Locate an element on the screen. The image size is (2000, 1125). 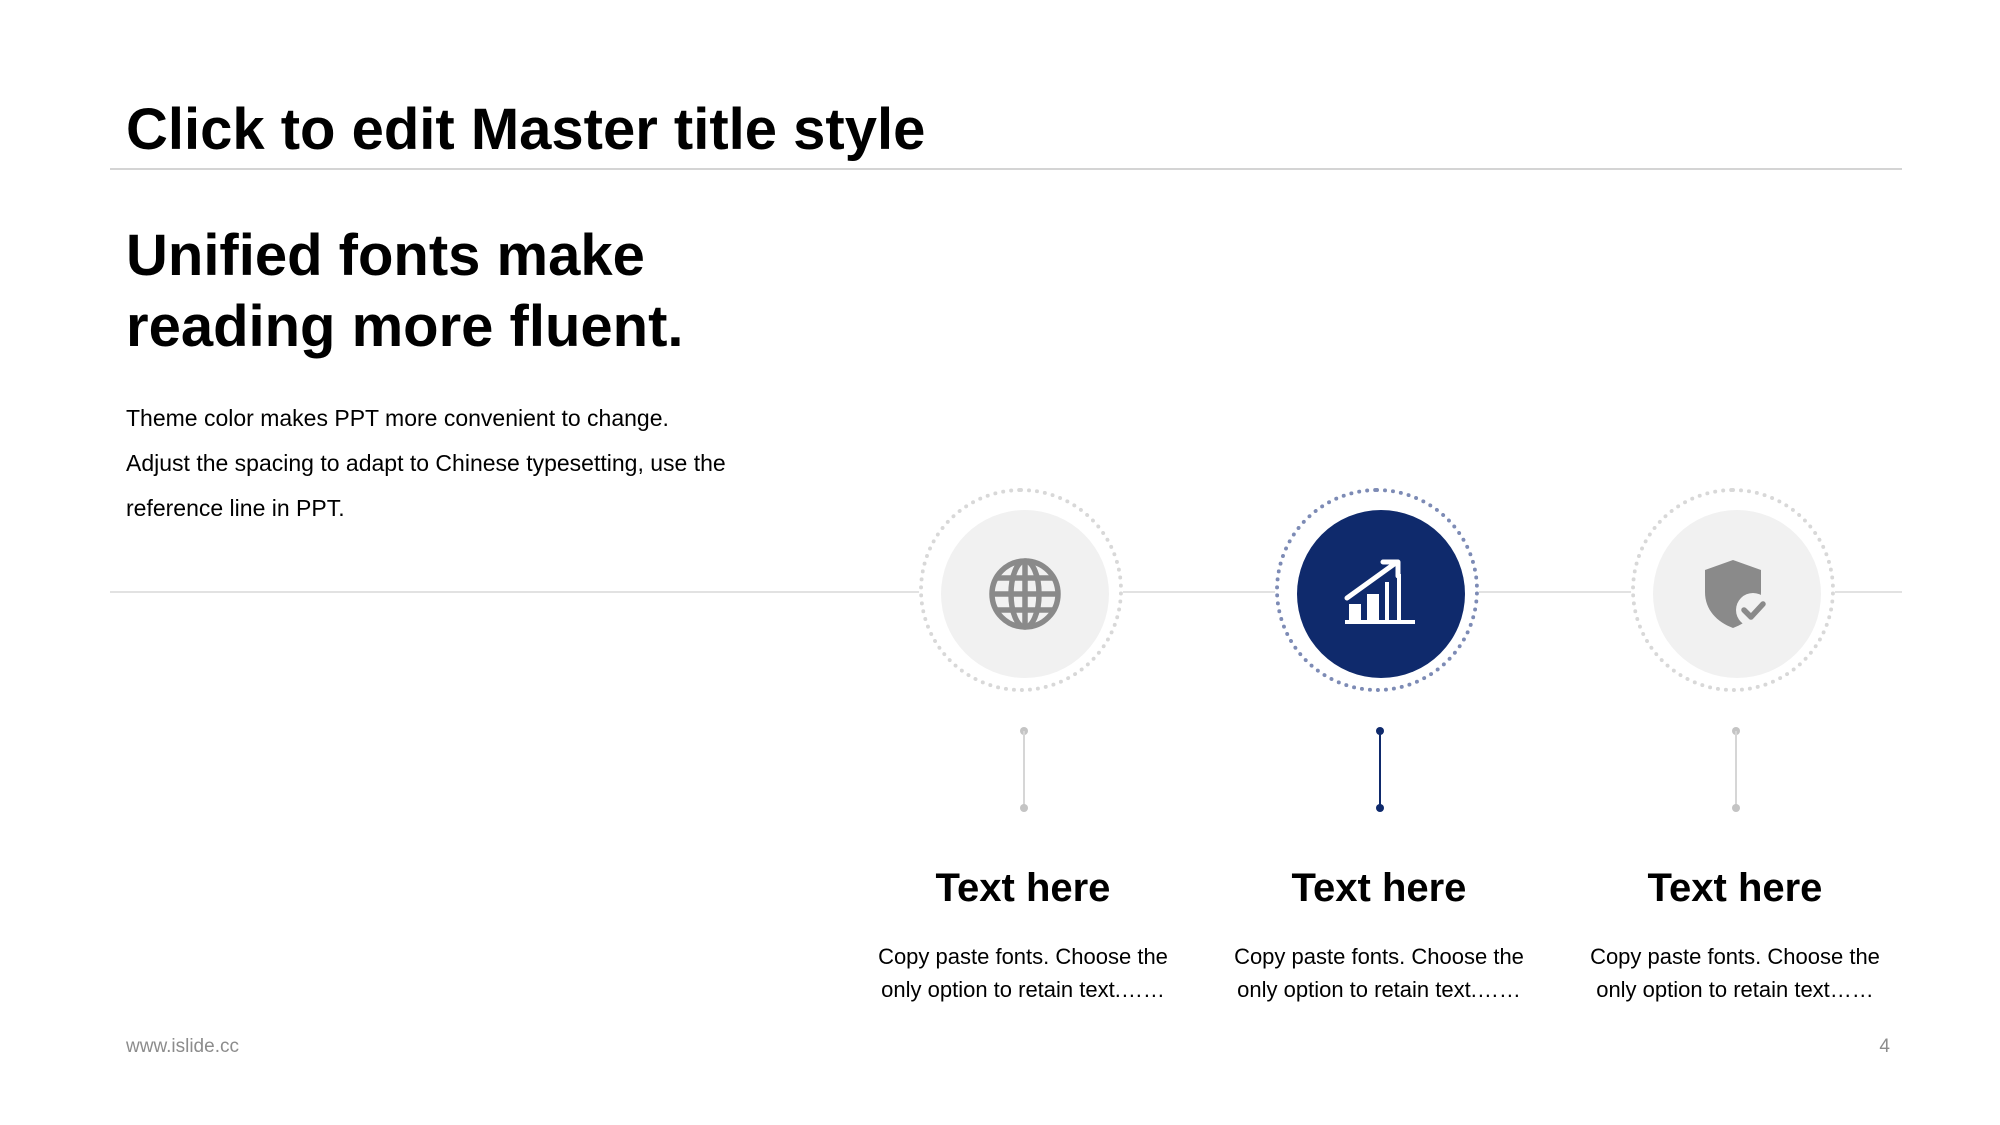
page-number: 4 is located at coordinates (1884, 1046).